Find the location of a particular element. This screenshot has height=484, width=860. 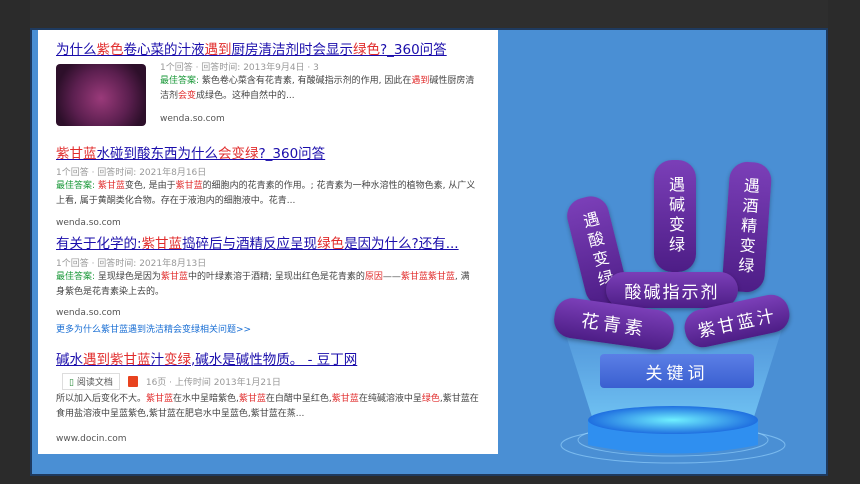

snippet-segment: 在纯碱溶液中呈 is located at coordinates (390, 399).